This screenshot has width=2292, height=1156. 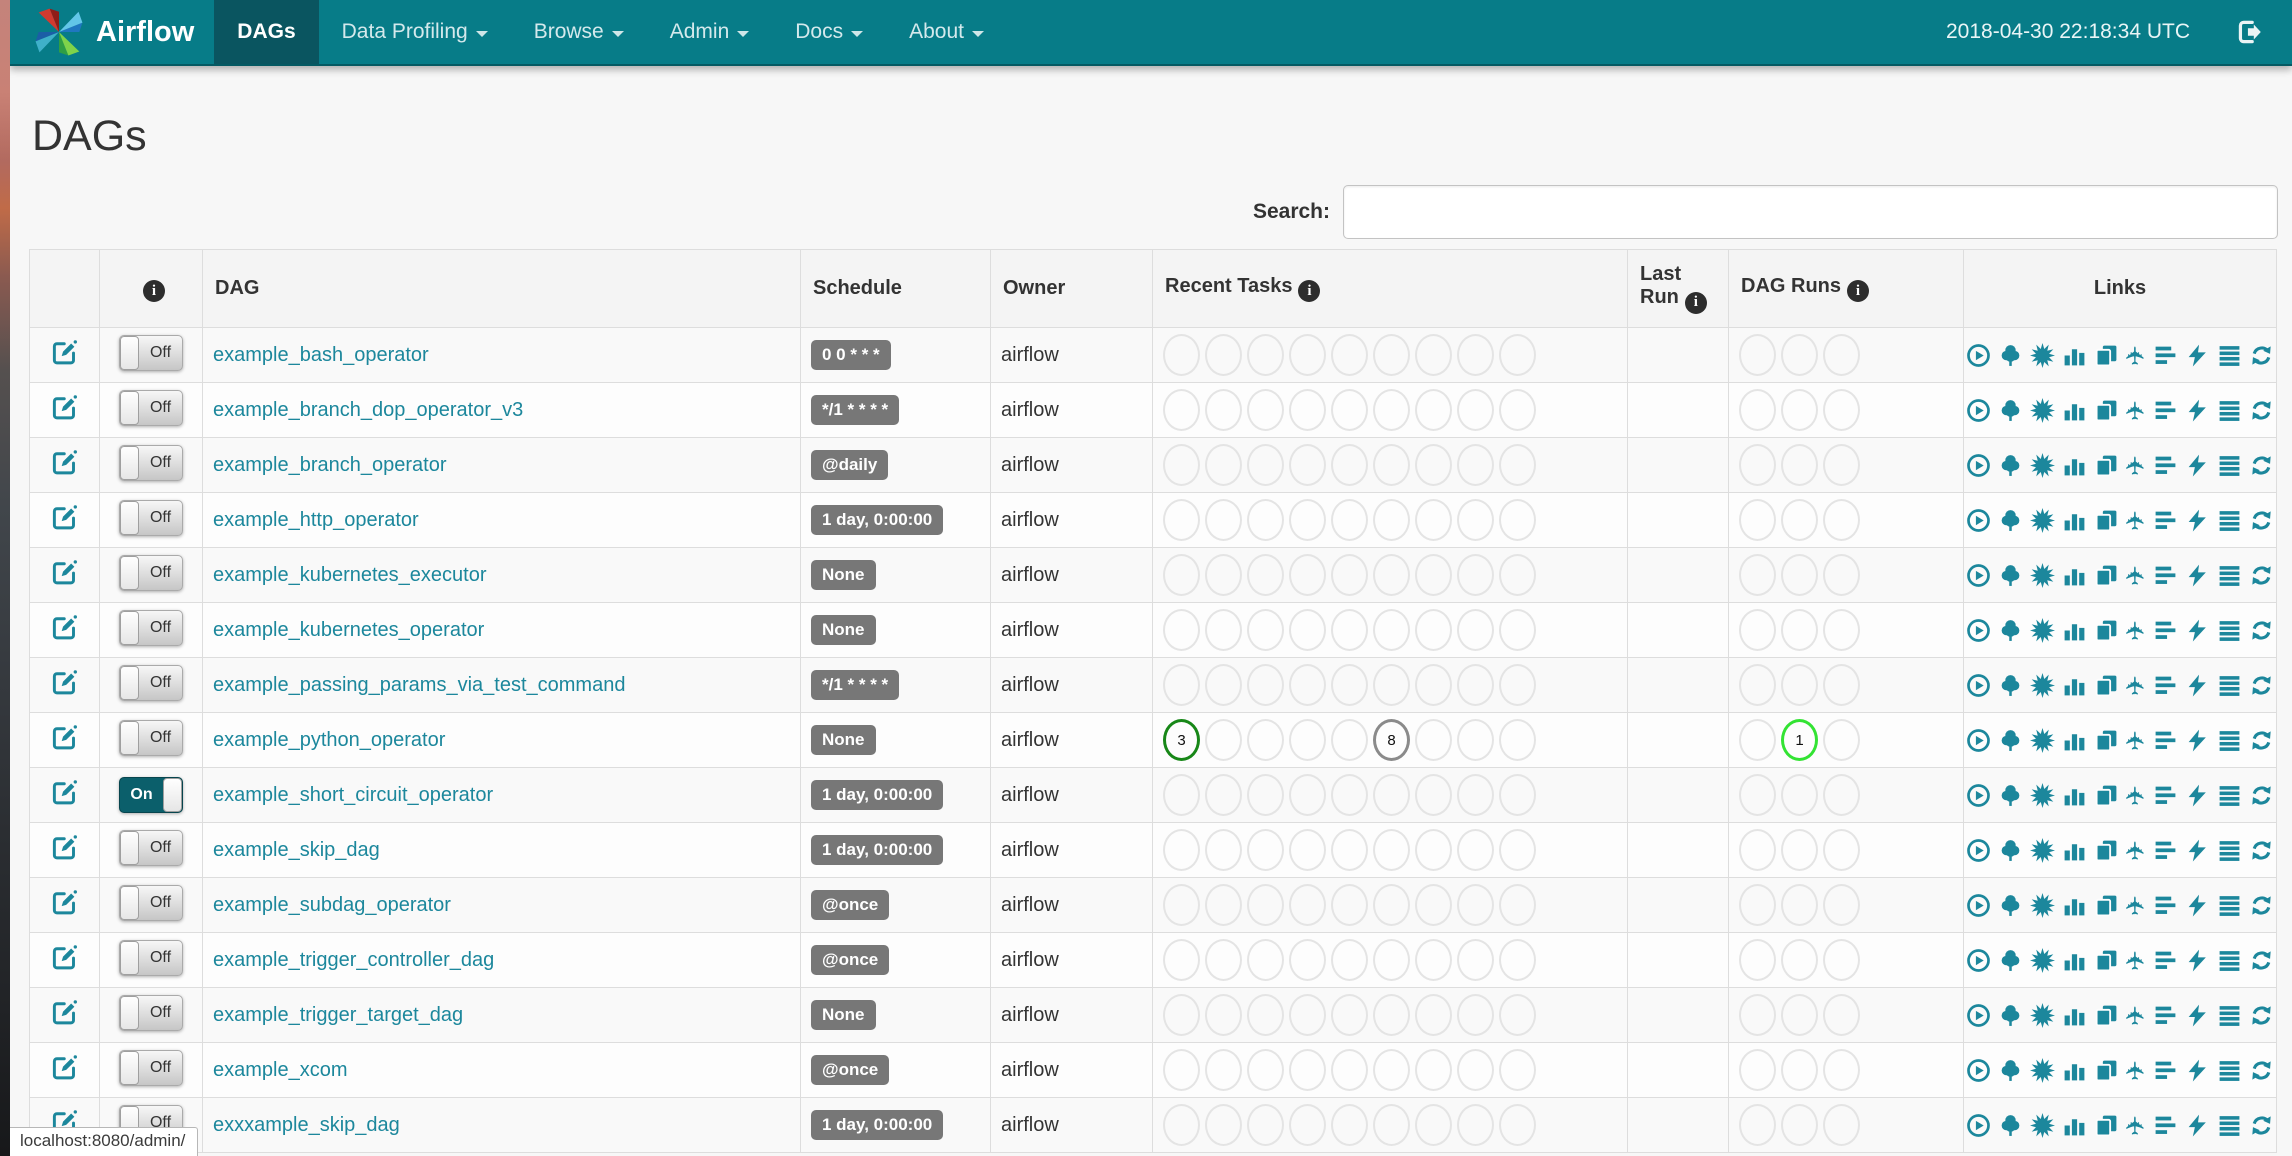 I want to click on dag-link: example_python_operator, so click(x=329, y=740).